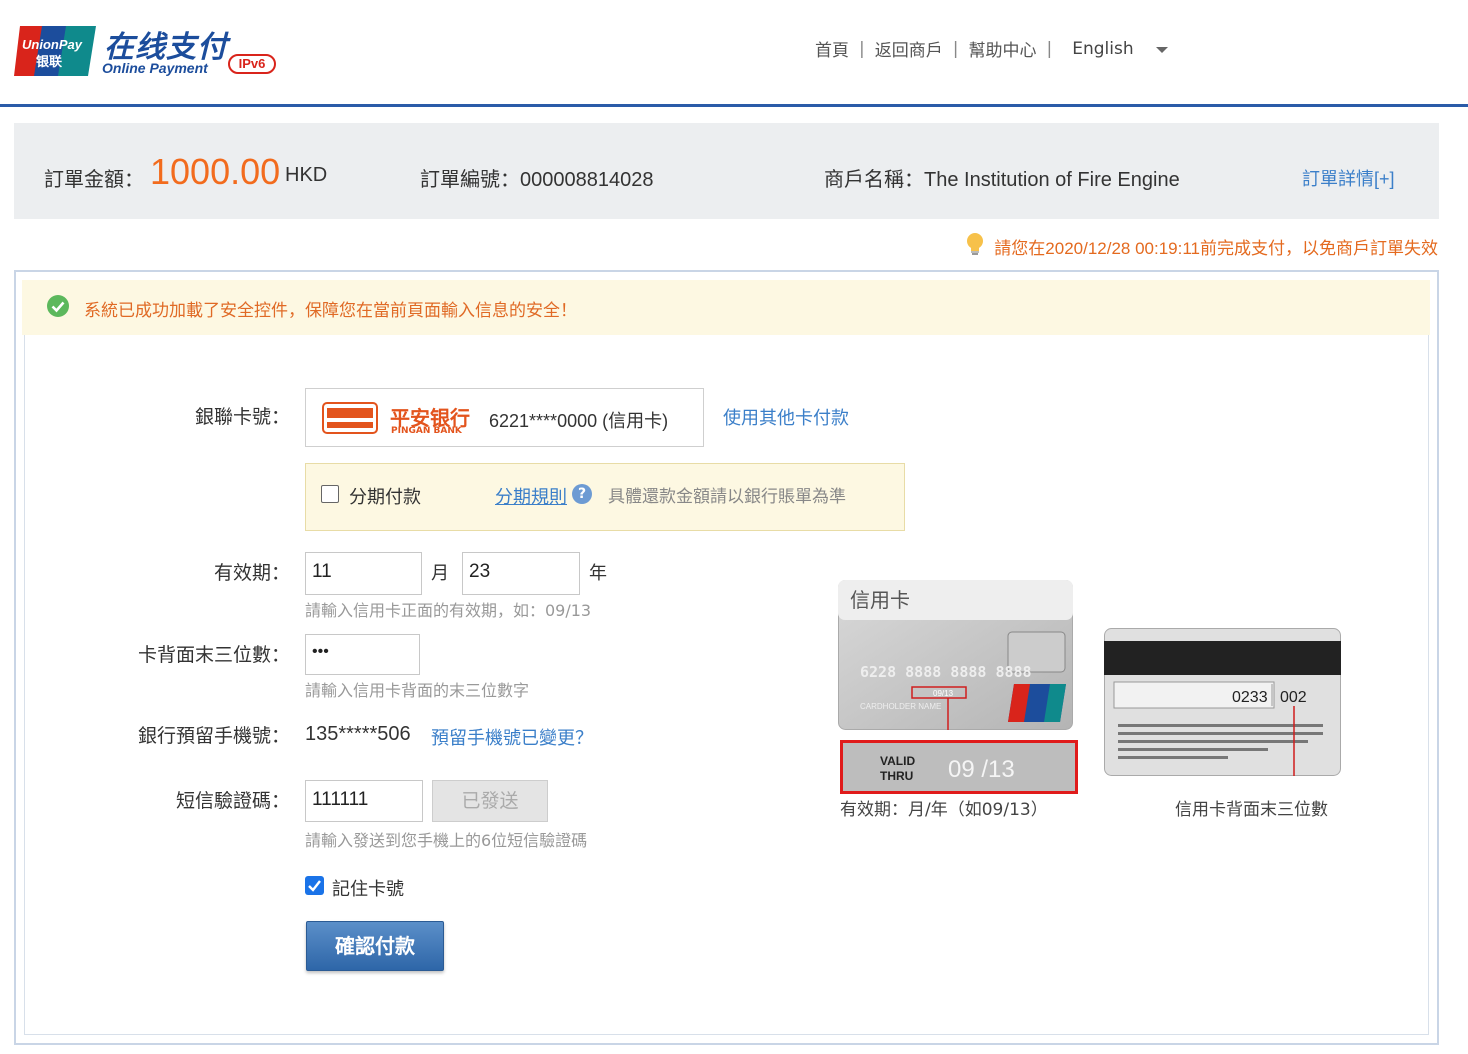  I want to click on phone-number: 135*****506, so click(358, 734).